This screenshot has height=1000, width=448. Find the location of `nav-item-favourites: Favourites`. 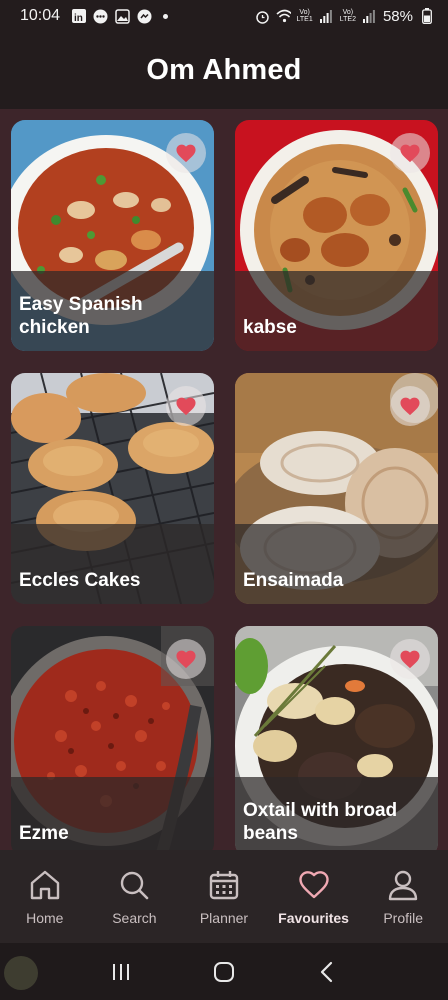

nav-item-favourites: Favourites is located at coordinates (314, 896).